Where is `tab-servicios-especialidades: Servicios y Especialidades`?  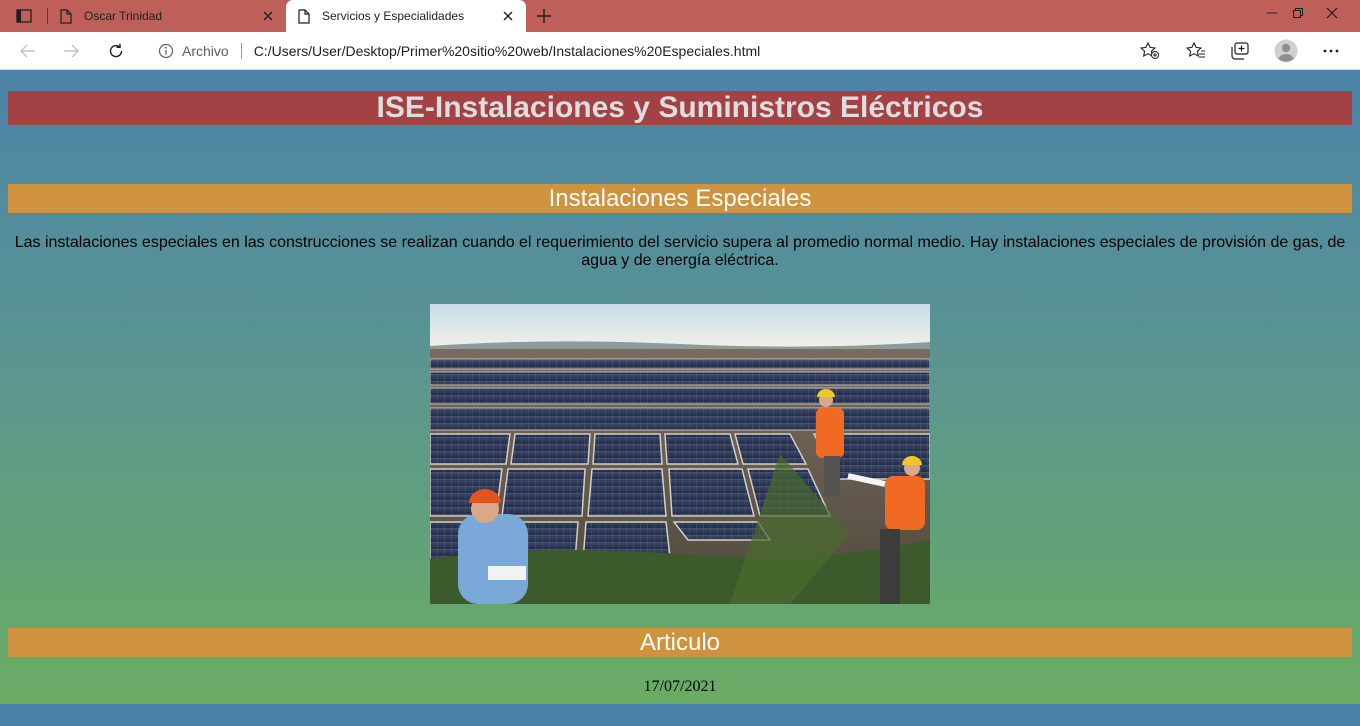
tab-servicios-especialidades: Servicios y Especialidades is located at coordinates (406, 16).